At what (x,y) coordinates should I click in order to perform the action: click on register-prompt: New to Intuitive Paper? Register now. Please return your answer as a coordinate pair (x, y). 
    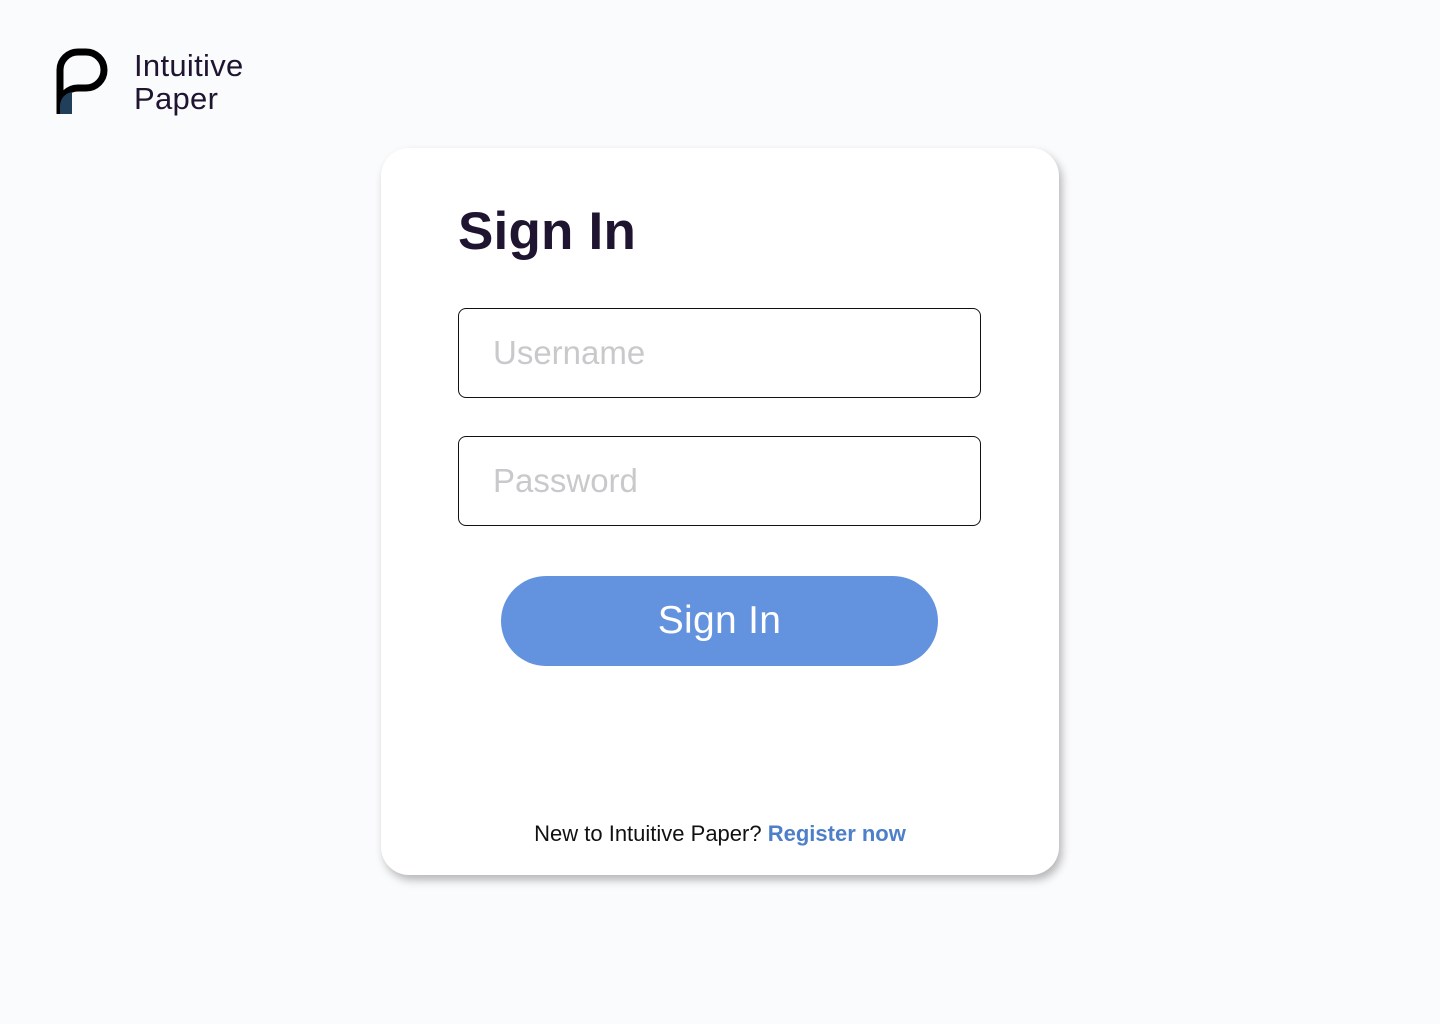
    Looking at the image, I should click on (720, 834).